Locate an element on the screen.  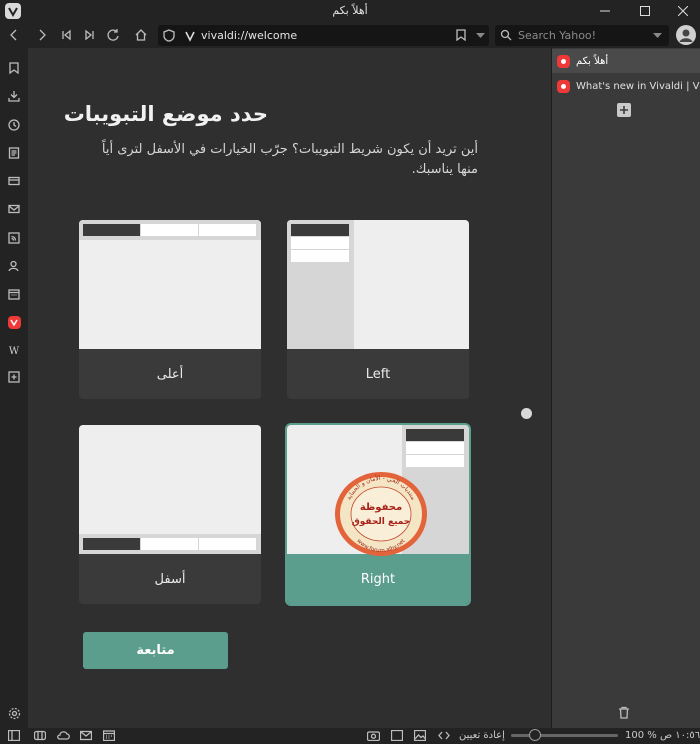
images-toggle-icon is located at coordinates (420, 736).